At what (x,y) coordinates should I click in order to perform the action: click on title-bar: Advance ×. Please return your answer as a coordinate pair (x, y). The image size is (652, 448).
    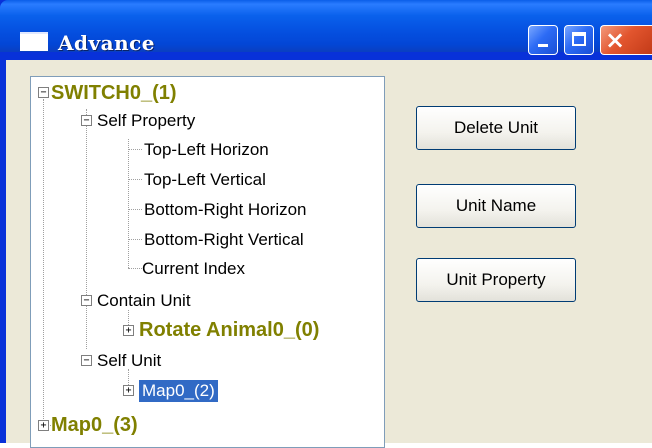
    Looking at the image, I should click on (326, 27).